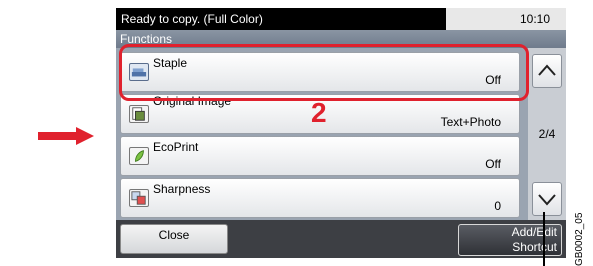  What do you see at coordinates (182, 189) in the screenshot?
I see `function-label: Sharpness` at bounding box center [182, 189].